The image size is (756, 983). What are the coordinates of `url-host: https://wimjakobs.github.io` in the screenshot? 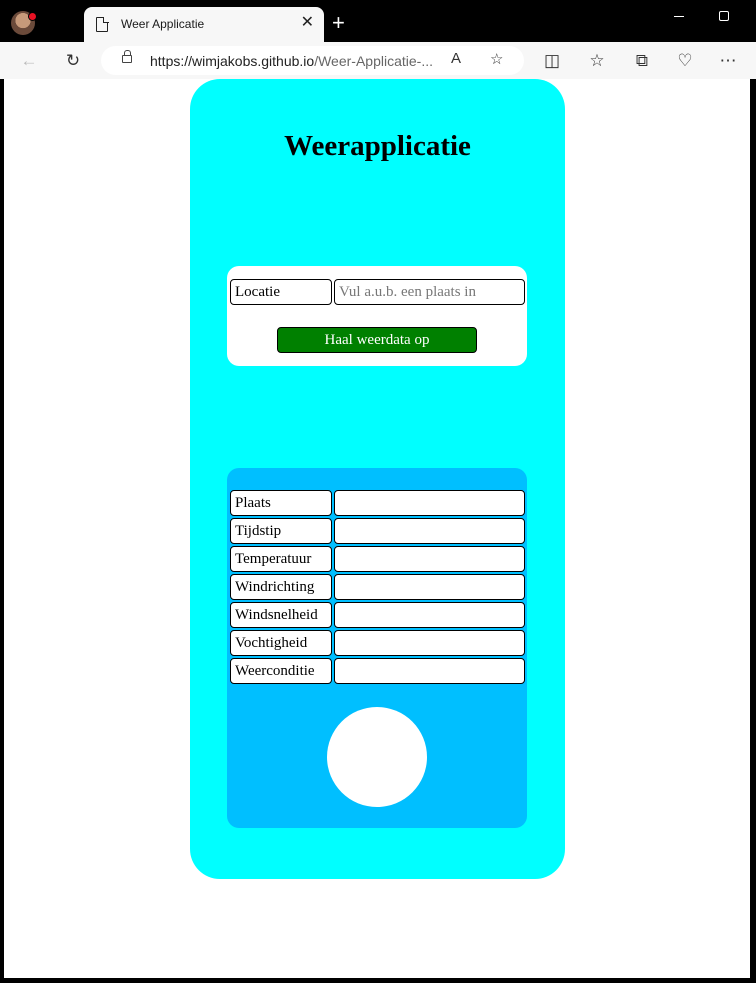 It's located at (232, 61).